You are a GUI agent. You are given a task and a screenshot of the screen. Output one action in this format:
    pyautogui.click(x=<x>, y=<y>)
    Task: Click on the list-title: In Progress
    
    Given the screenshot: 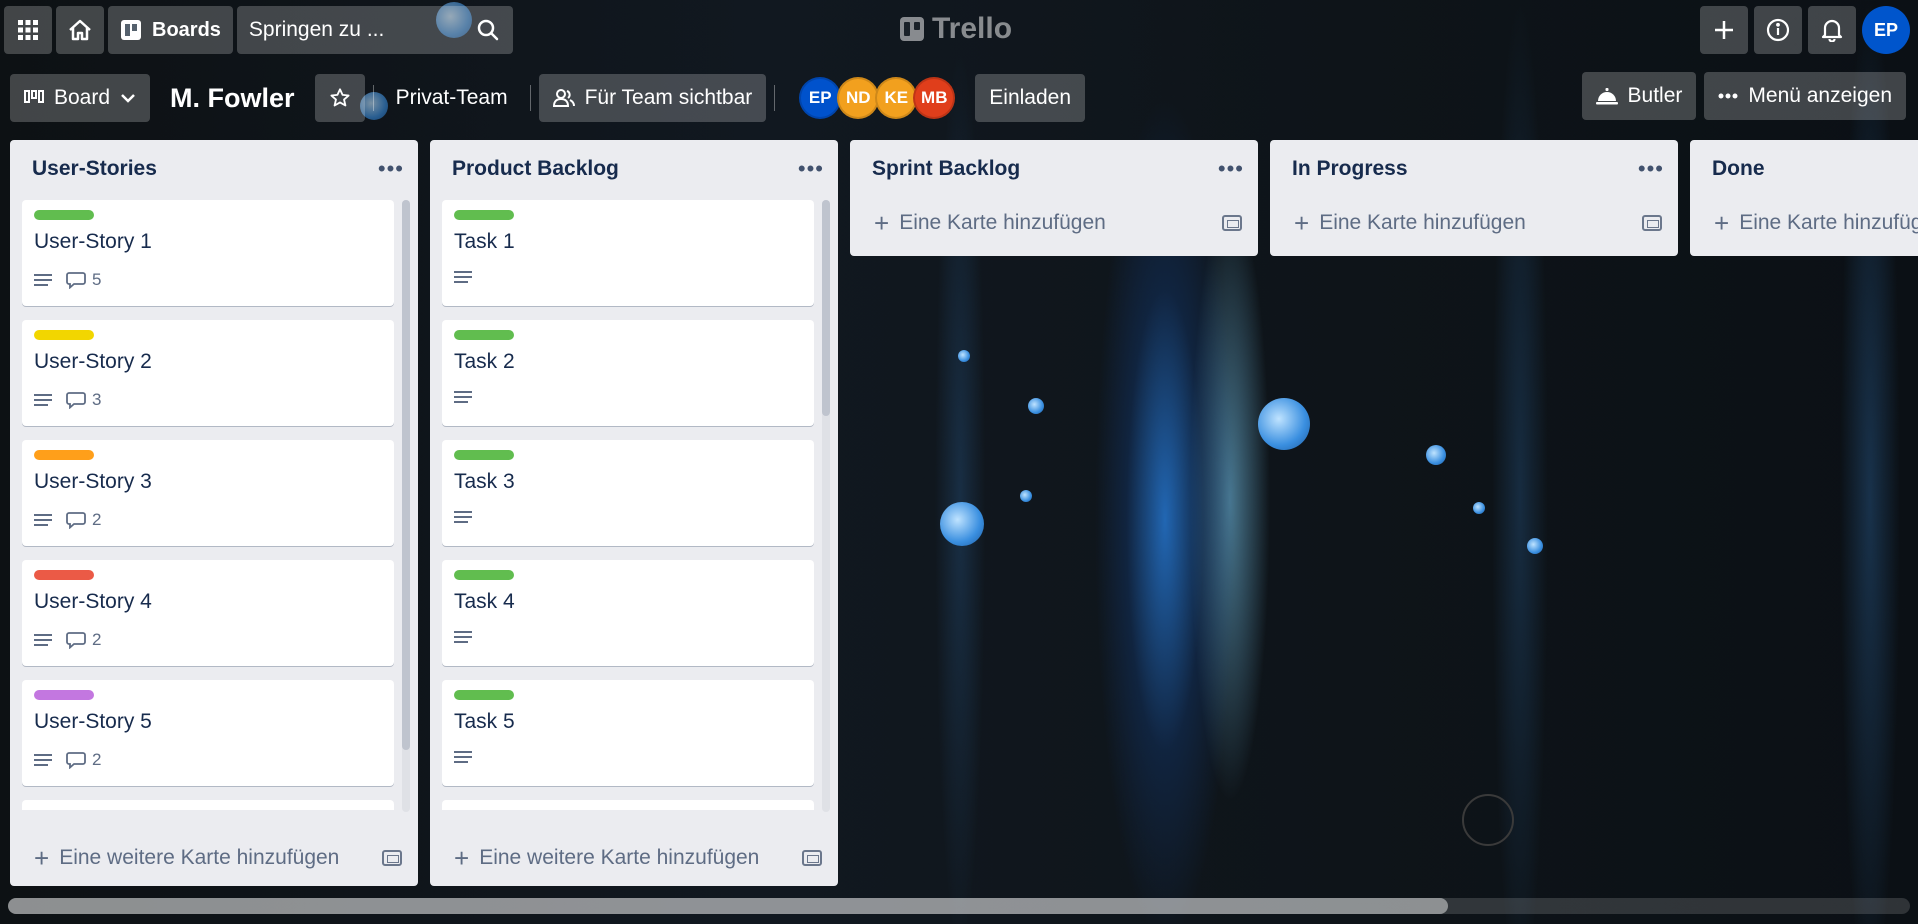 What is the action you would take?
    pyautogui.click(x=1350, y=169)
    